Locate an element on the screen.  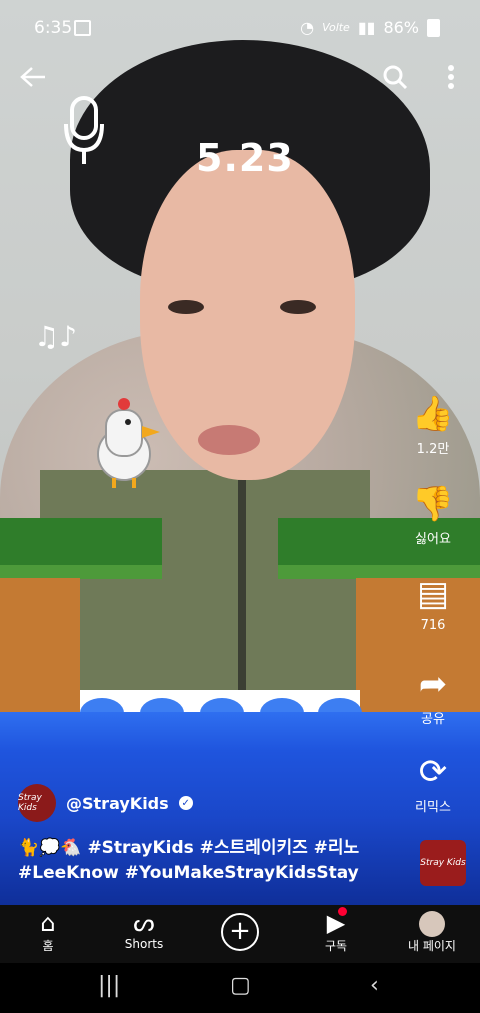
recent-apps-icon: ||| is located at coordinates (109, 985).